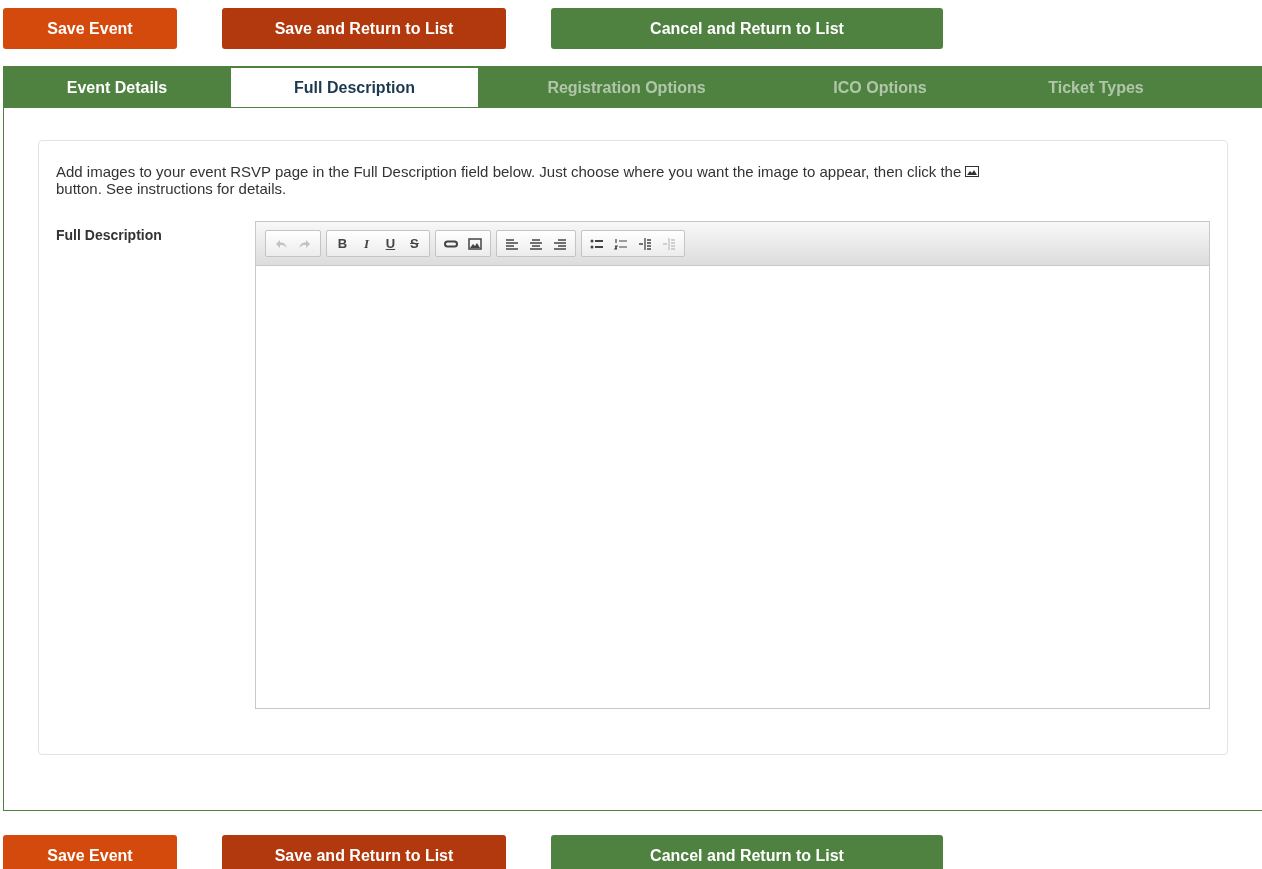  I want to click on outdent-icon, so click(669, 243).